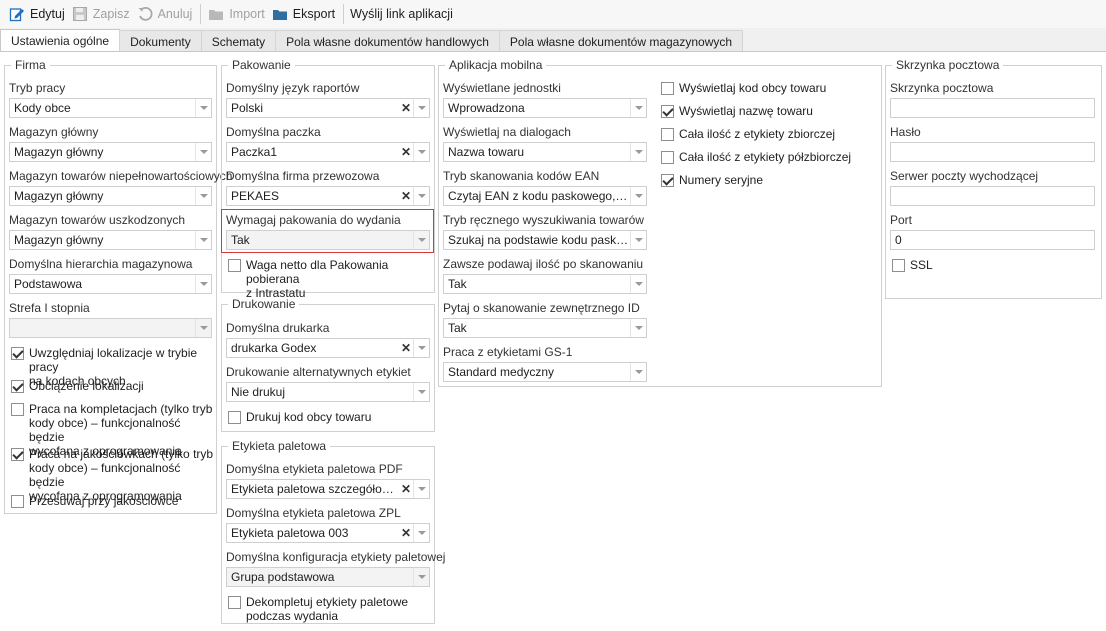 The height and width of the screenshot is (631, 1106). I want to click on pallet-config-select: Grupa podstawowa, so click(328, 577).